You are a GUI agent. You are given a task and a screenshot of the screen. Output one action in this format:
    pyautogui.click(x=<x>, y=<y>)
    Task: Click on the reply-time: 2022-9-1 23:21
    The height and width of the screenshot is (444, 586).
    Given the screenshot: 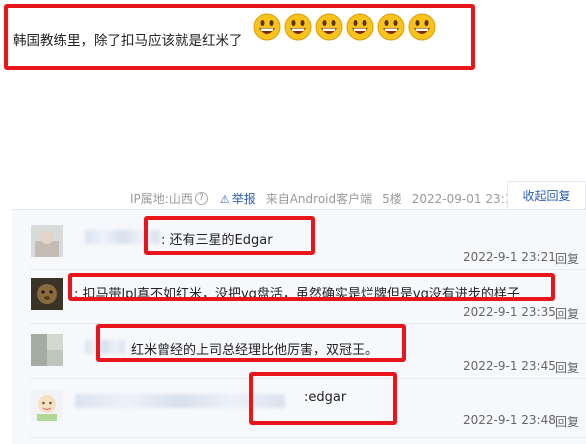 What is the action you would take?
    pyautogui.click(x=509, y=257)
    